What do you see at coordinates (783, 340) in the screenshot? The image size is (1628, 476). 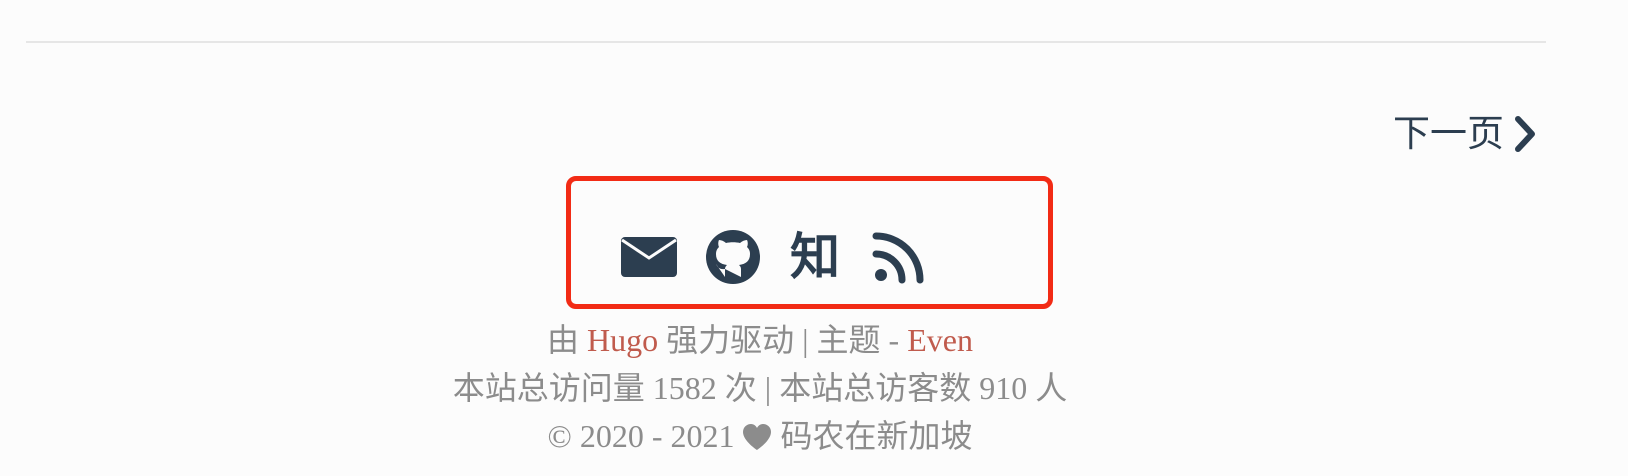 I see `powered-middle: 强力驱动 | 主题 -` at bounding box center [783, 340].